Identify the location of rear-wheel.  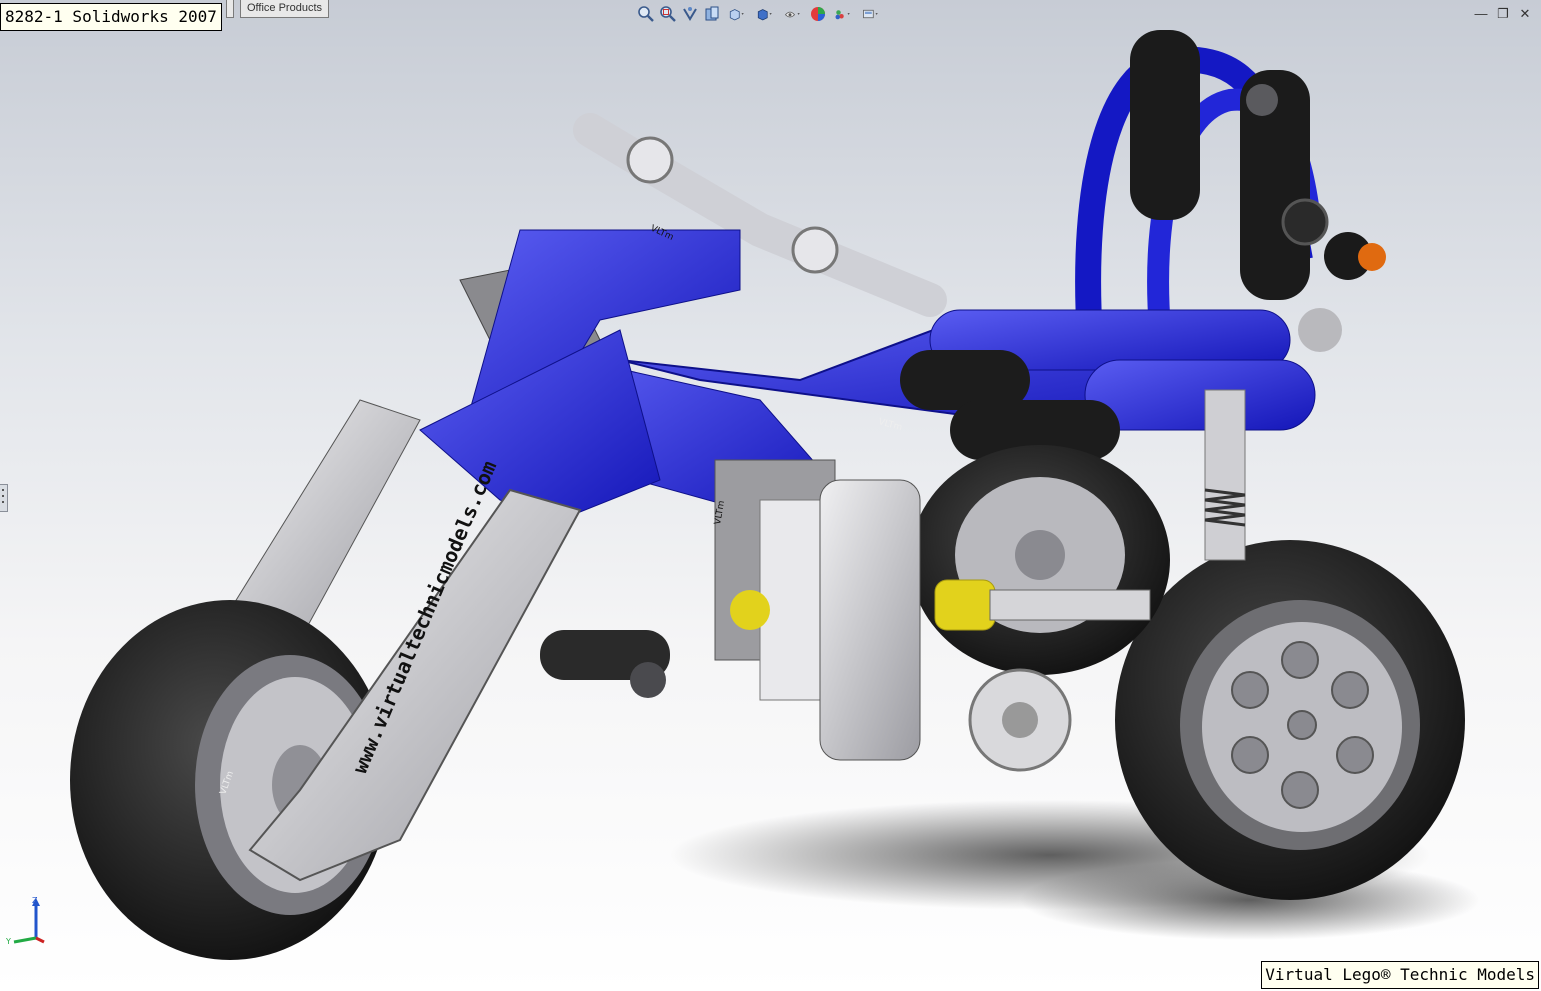
(1290, 720).